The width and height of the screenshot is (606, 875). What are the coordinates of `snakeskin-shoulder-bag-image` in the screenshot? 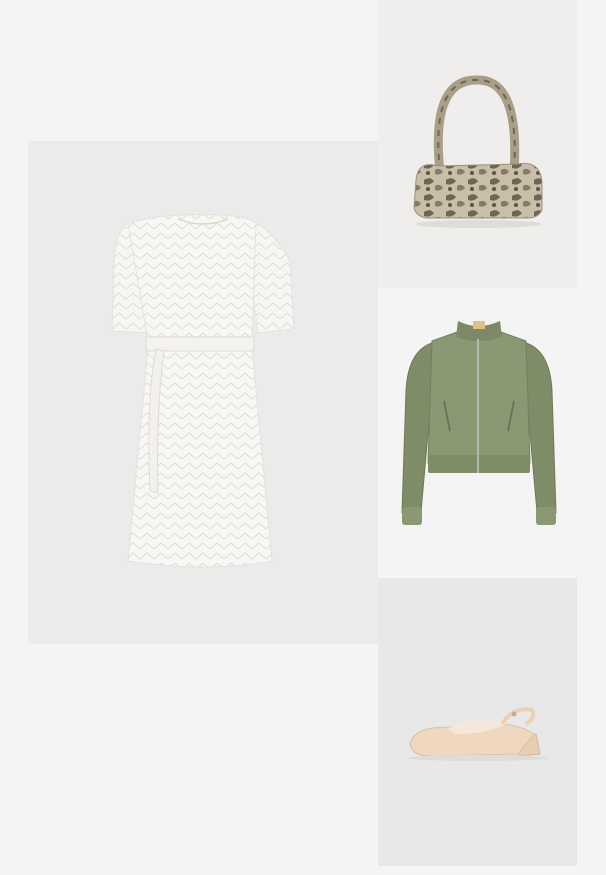 It's located at (478, 151).